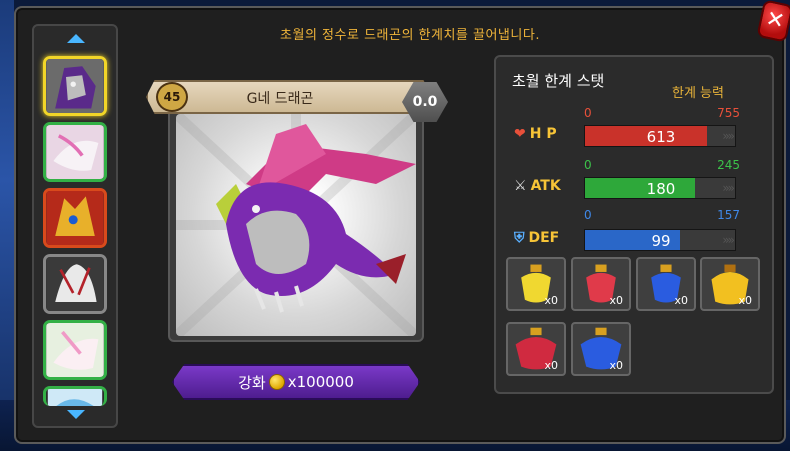  I want to click on heart-icon: ❤, so click(520, 134).